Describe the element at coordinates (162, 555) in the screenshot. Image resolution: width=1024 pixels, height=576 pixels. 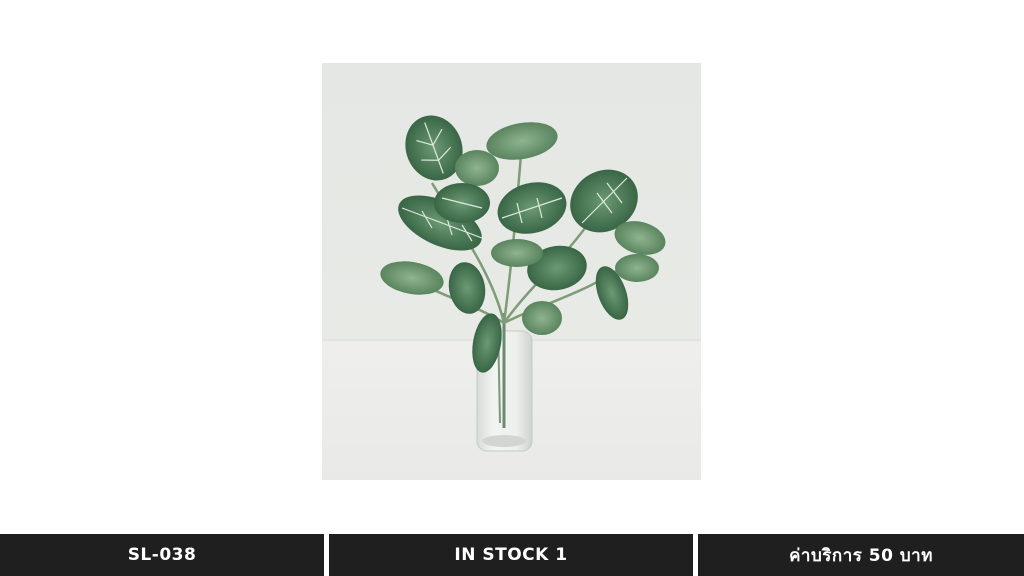
I see `sku-label: SL-038` at that location.